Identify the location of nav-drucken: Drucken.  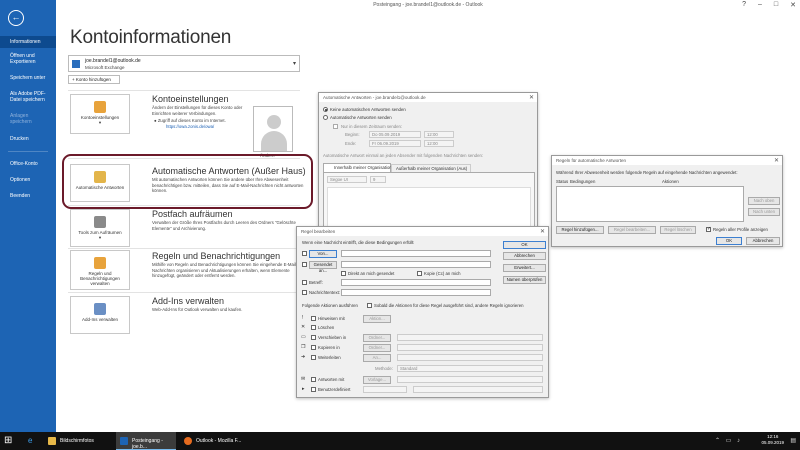
(28, 139).